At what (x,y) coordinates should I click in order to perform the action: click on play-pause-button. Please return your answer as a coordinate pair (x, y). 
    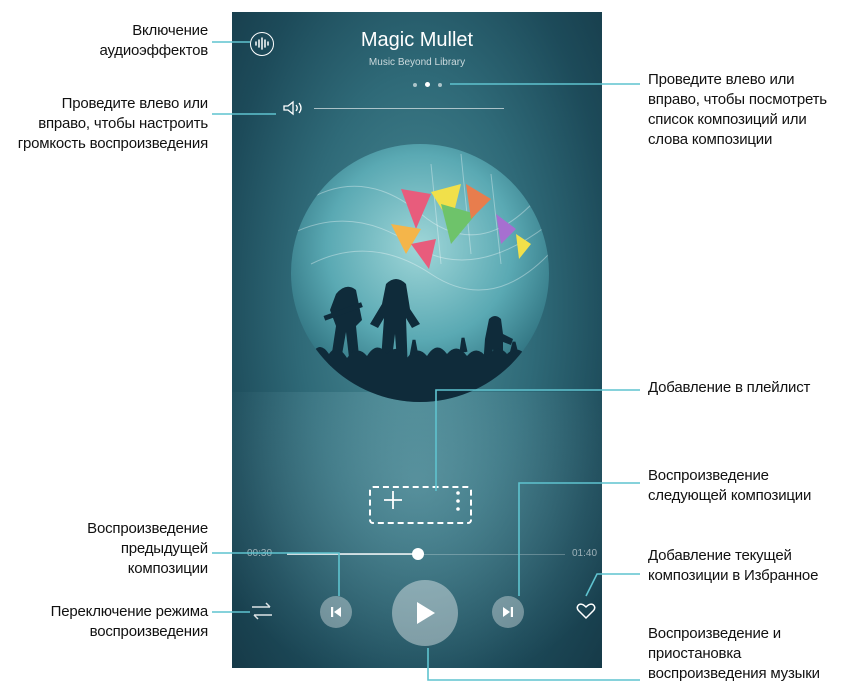
    Looking at the image, I should click on (425, 613).